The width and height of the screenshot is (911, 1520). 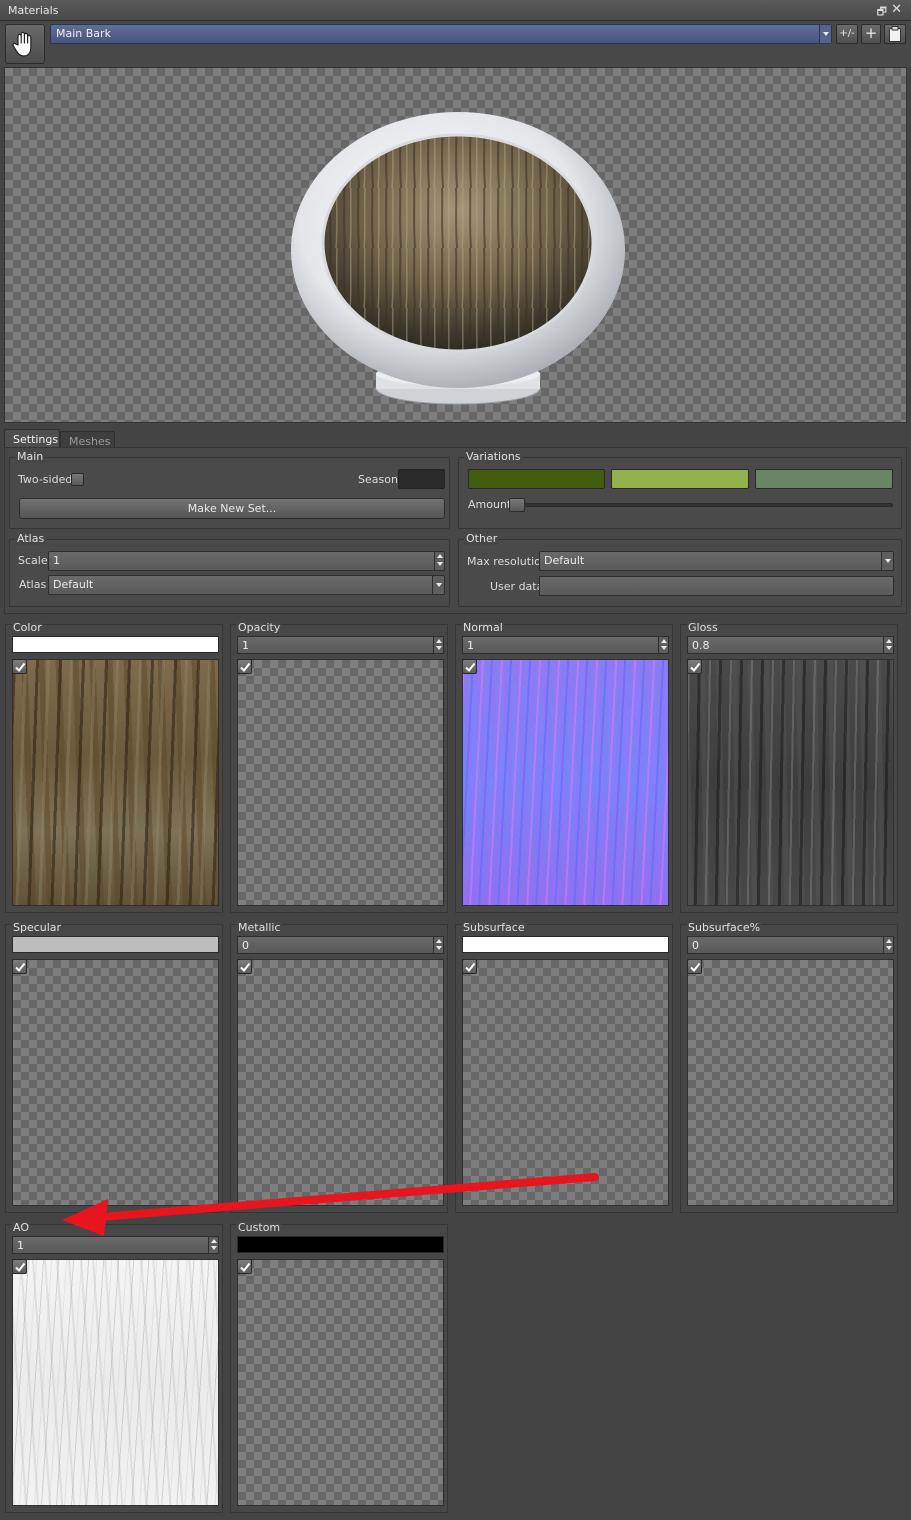 I want to click on atlas-group-title: Atlas, so click(x=31, y=538).